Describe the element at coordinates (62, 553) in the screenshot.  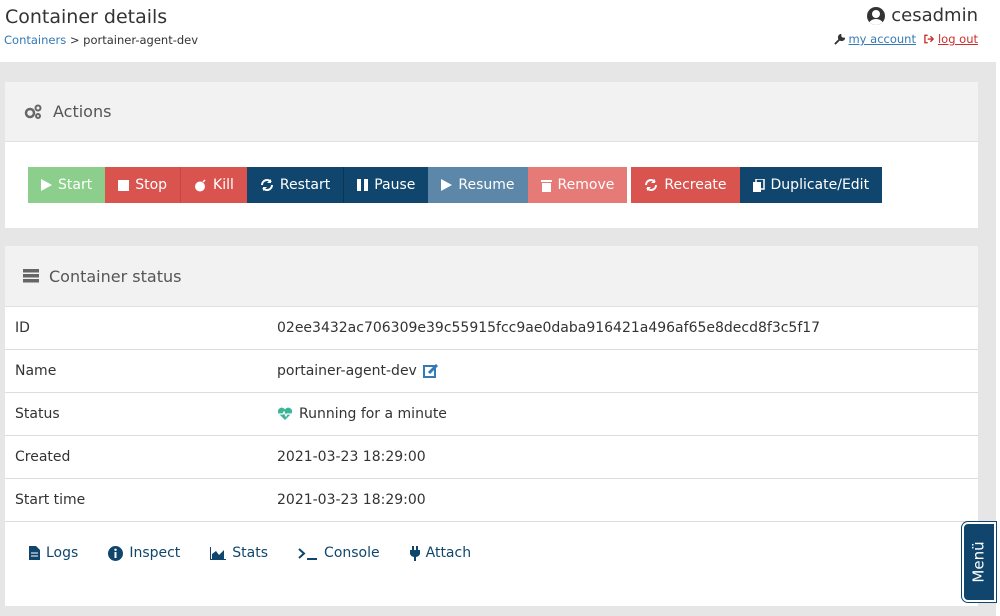
I see `logs-label: Logs` at that location.